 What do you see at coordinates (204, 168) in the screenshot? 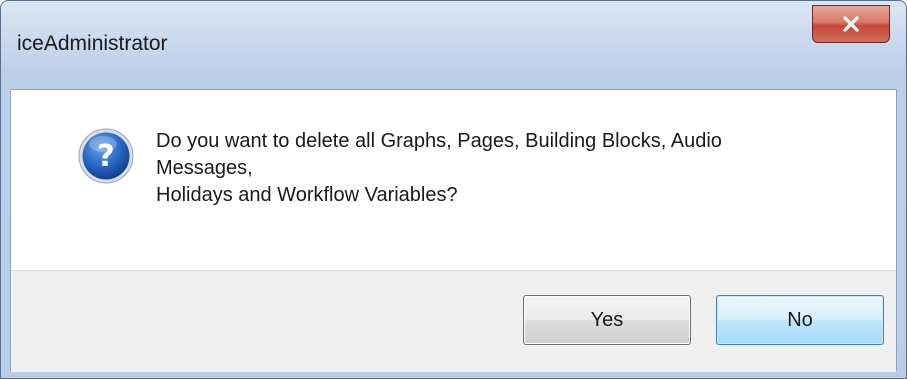
I see `message-line: Messages,` at bounding box center [204, 168].